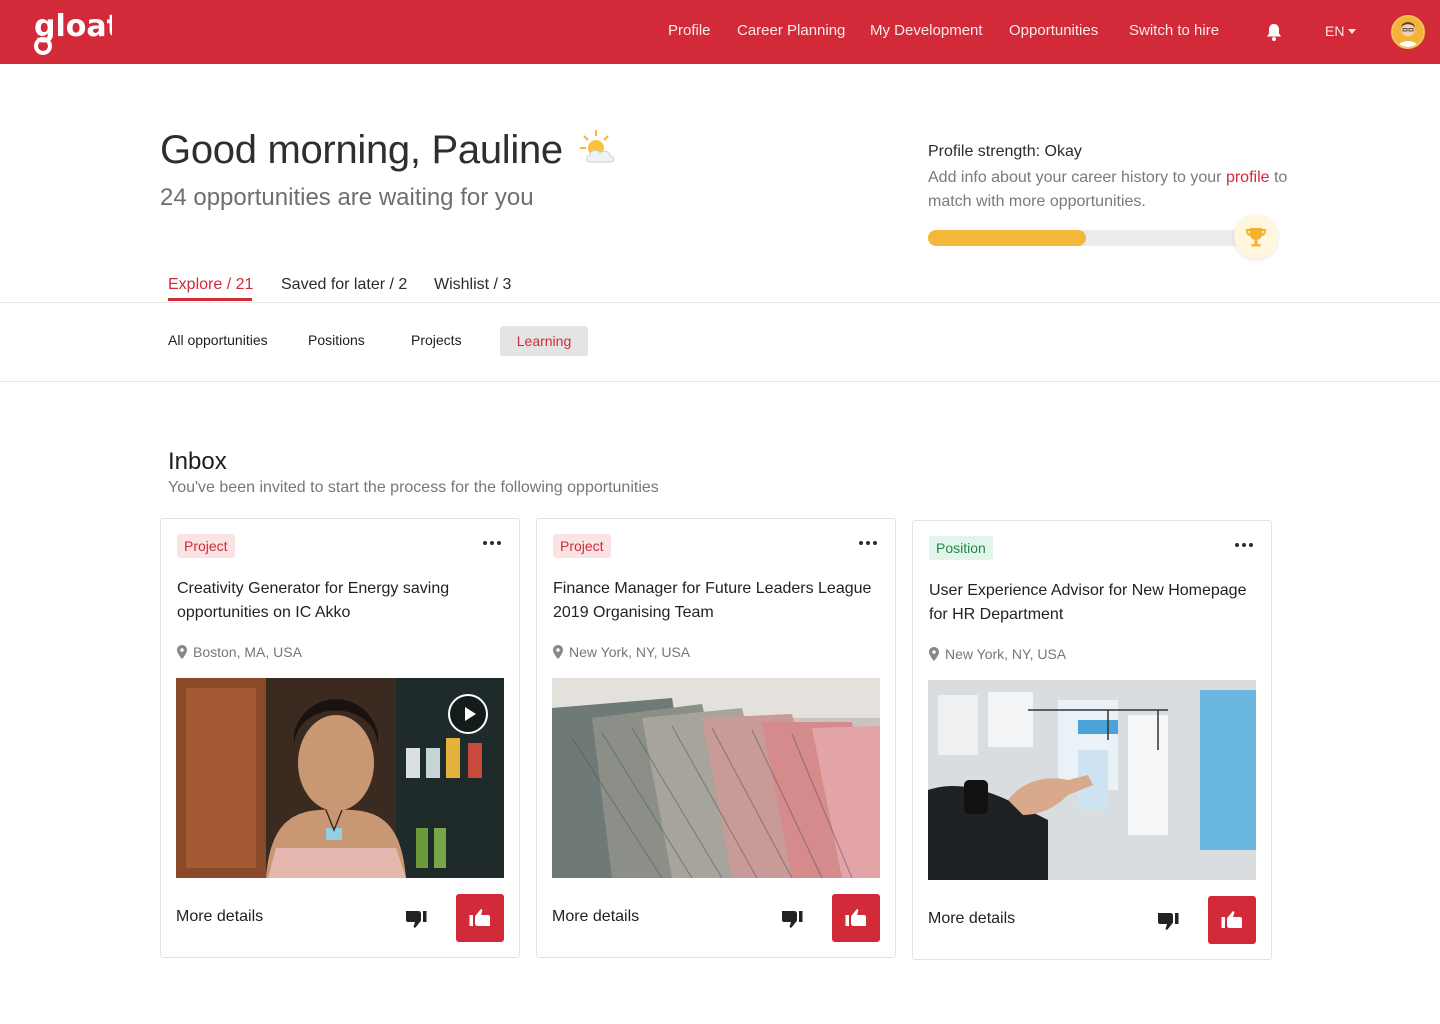 This screenshot has height=1024, width=1440. Describe the element at coordinates (72, 32) in the screenshot. I see `gloat-logo: gloat` at that location.